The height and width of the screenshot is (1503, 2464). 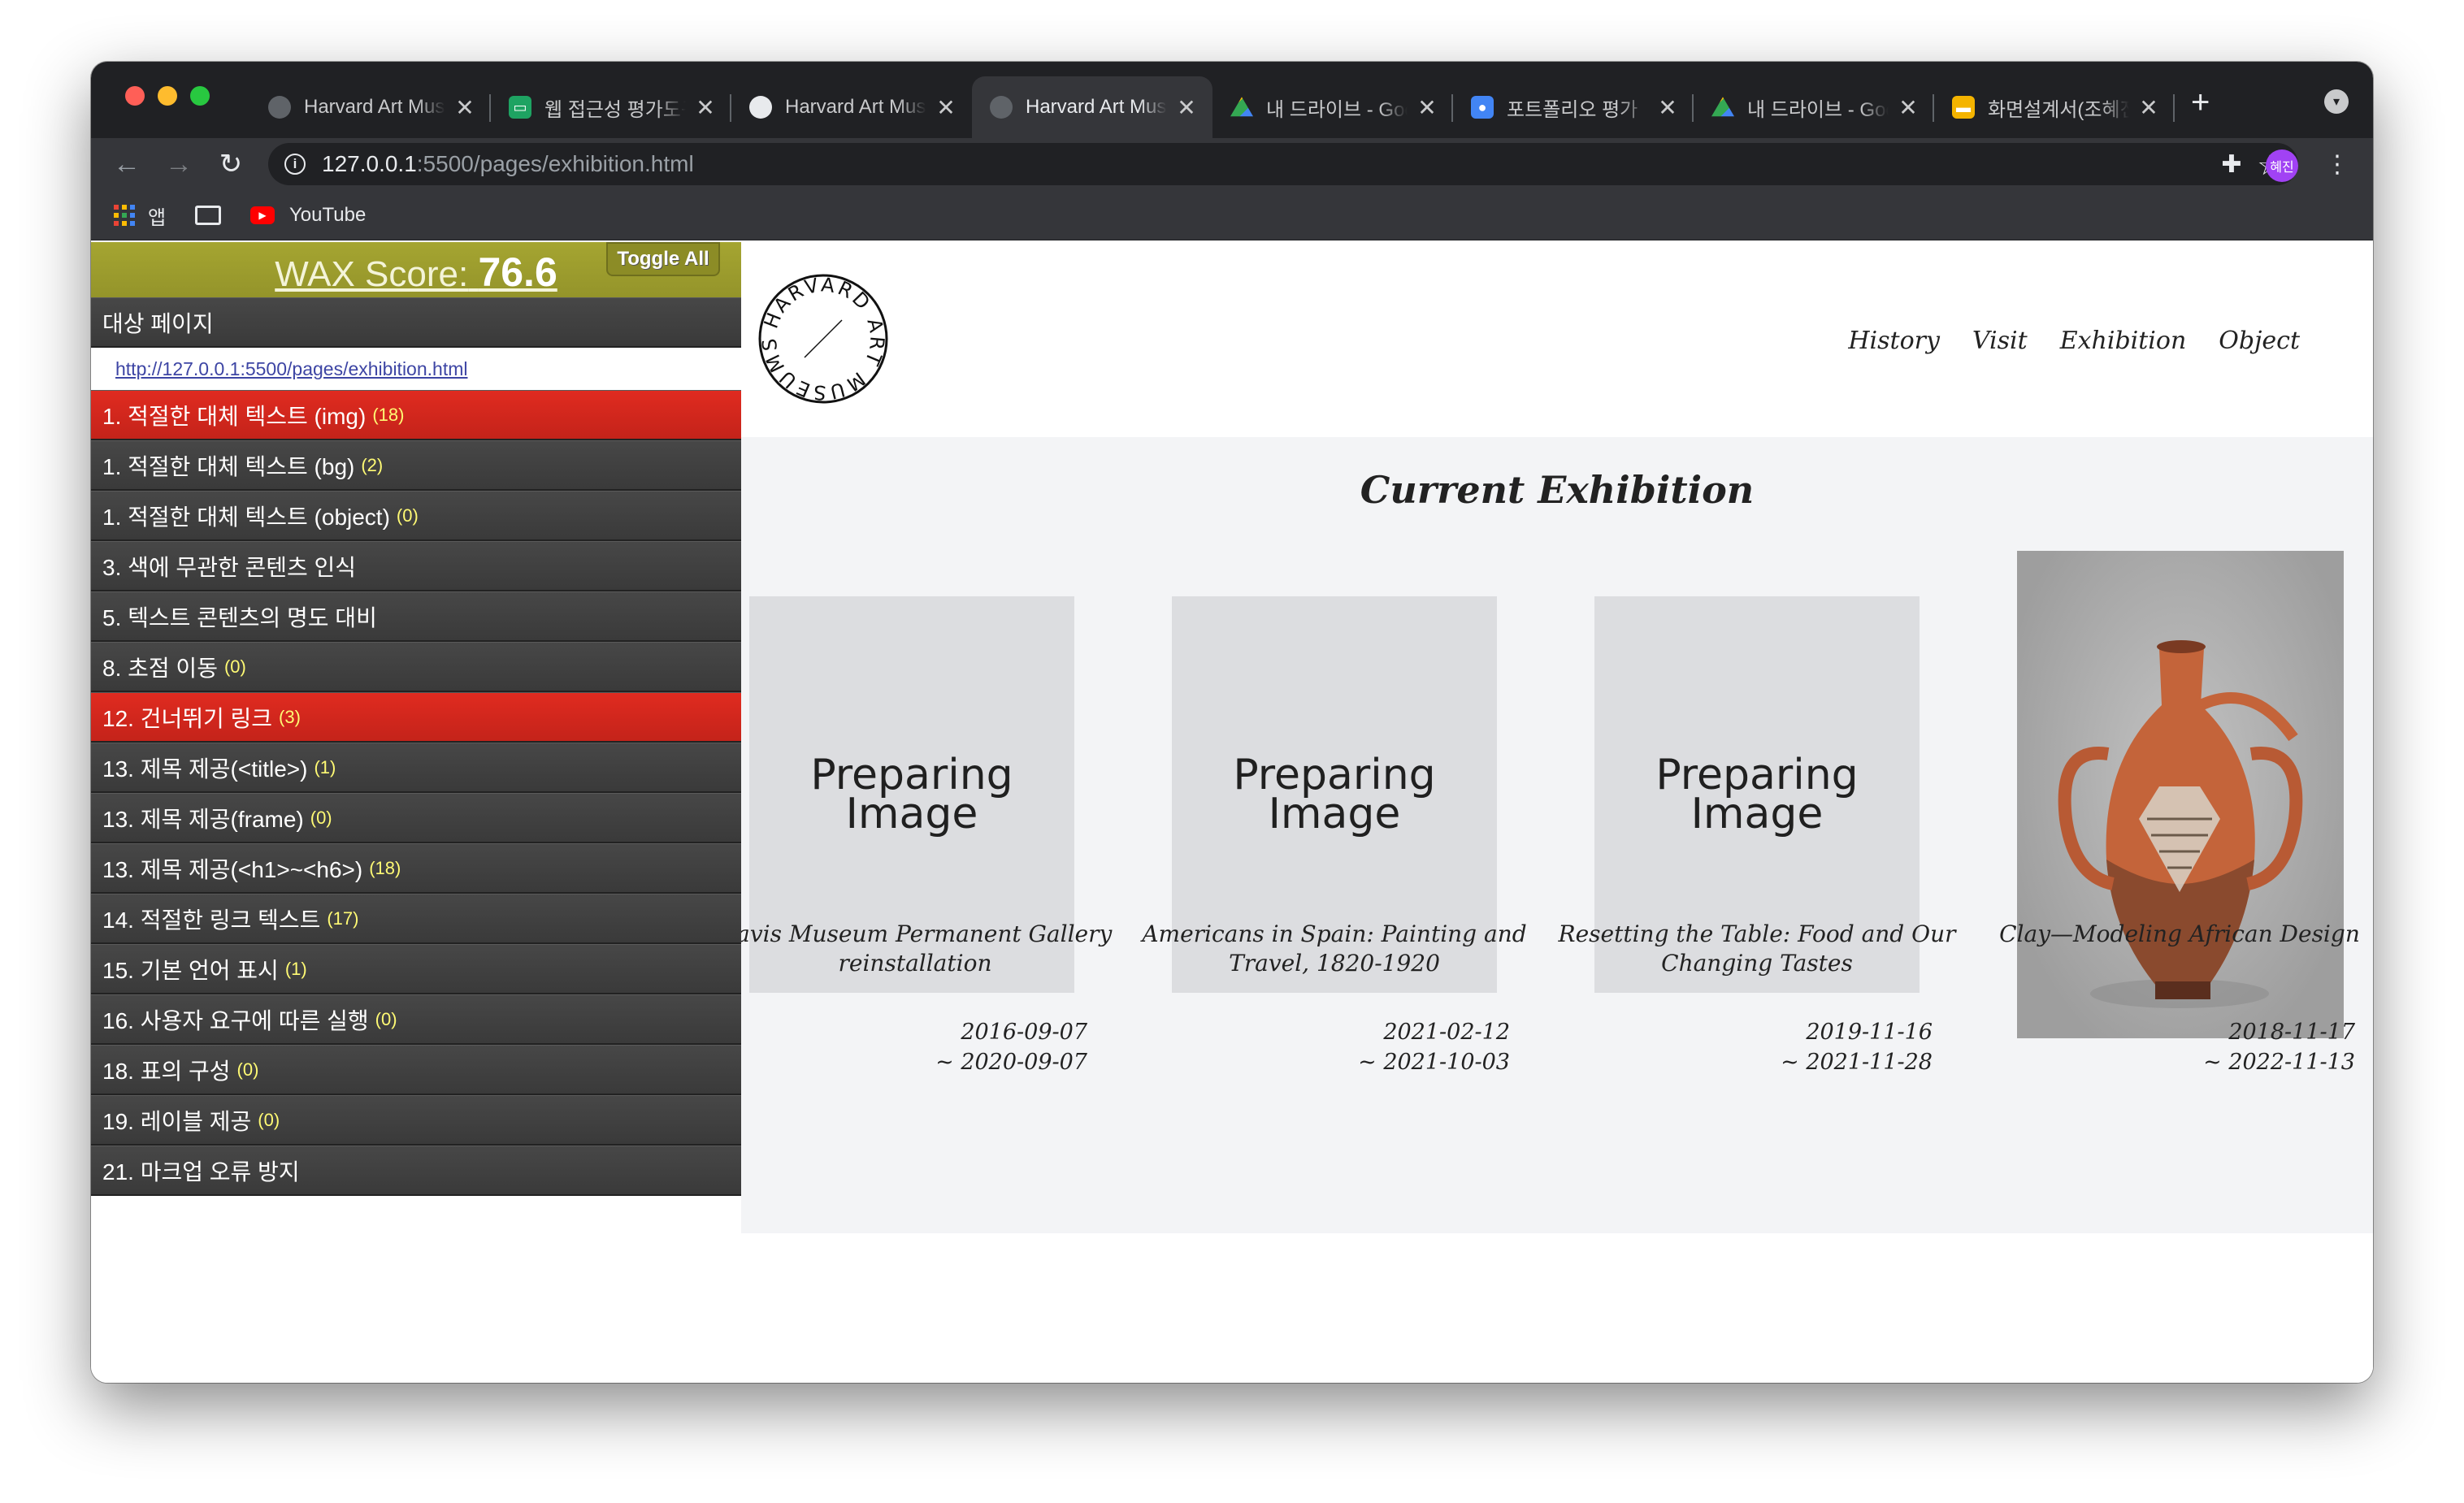 I want to click on apps-grid-icon, so click(x=124, y=216).